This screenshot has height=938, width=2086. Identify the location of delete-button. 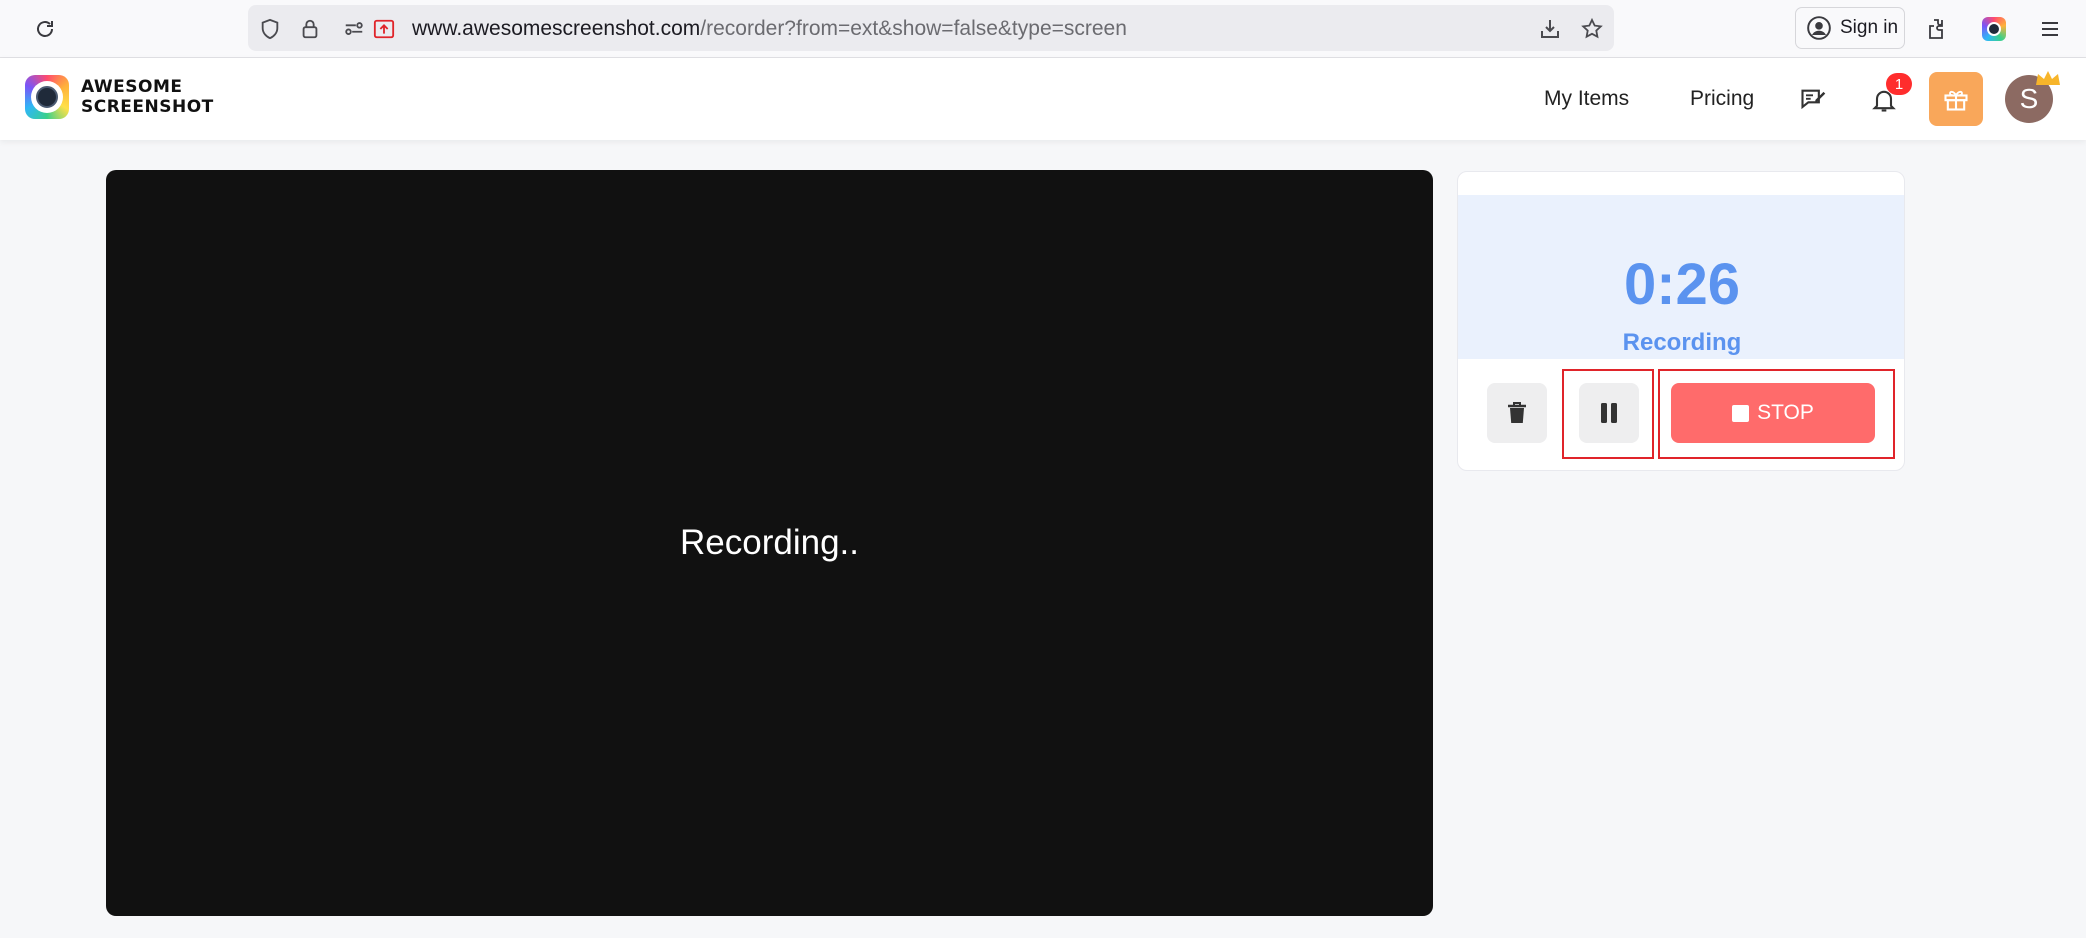
(1517, 413).